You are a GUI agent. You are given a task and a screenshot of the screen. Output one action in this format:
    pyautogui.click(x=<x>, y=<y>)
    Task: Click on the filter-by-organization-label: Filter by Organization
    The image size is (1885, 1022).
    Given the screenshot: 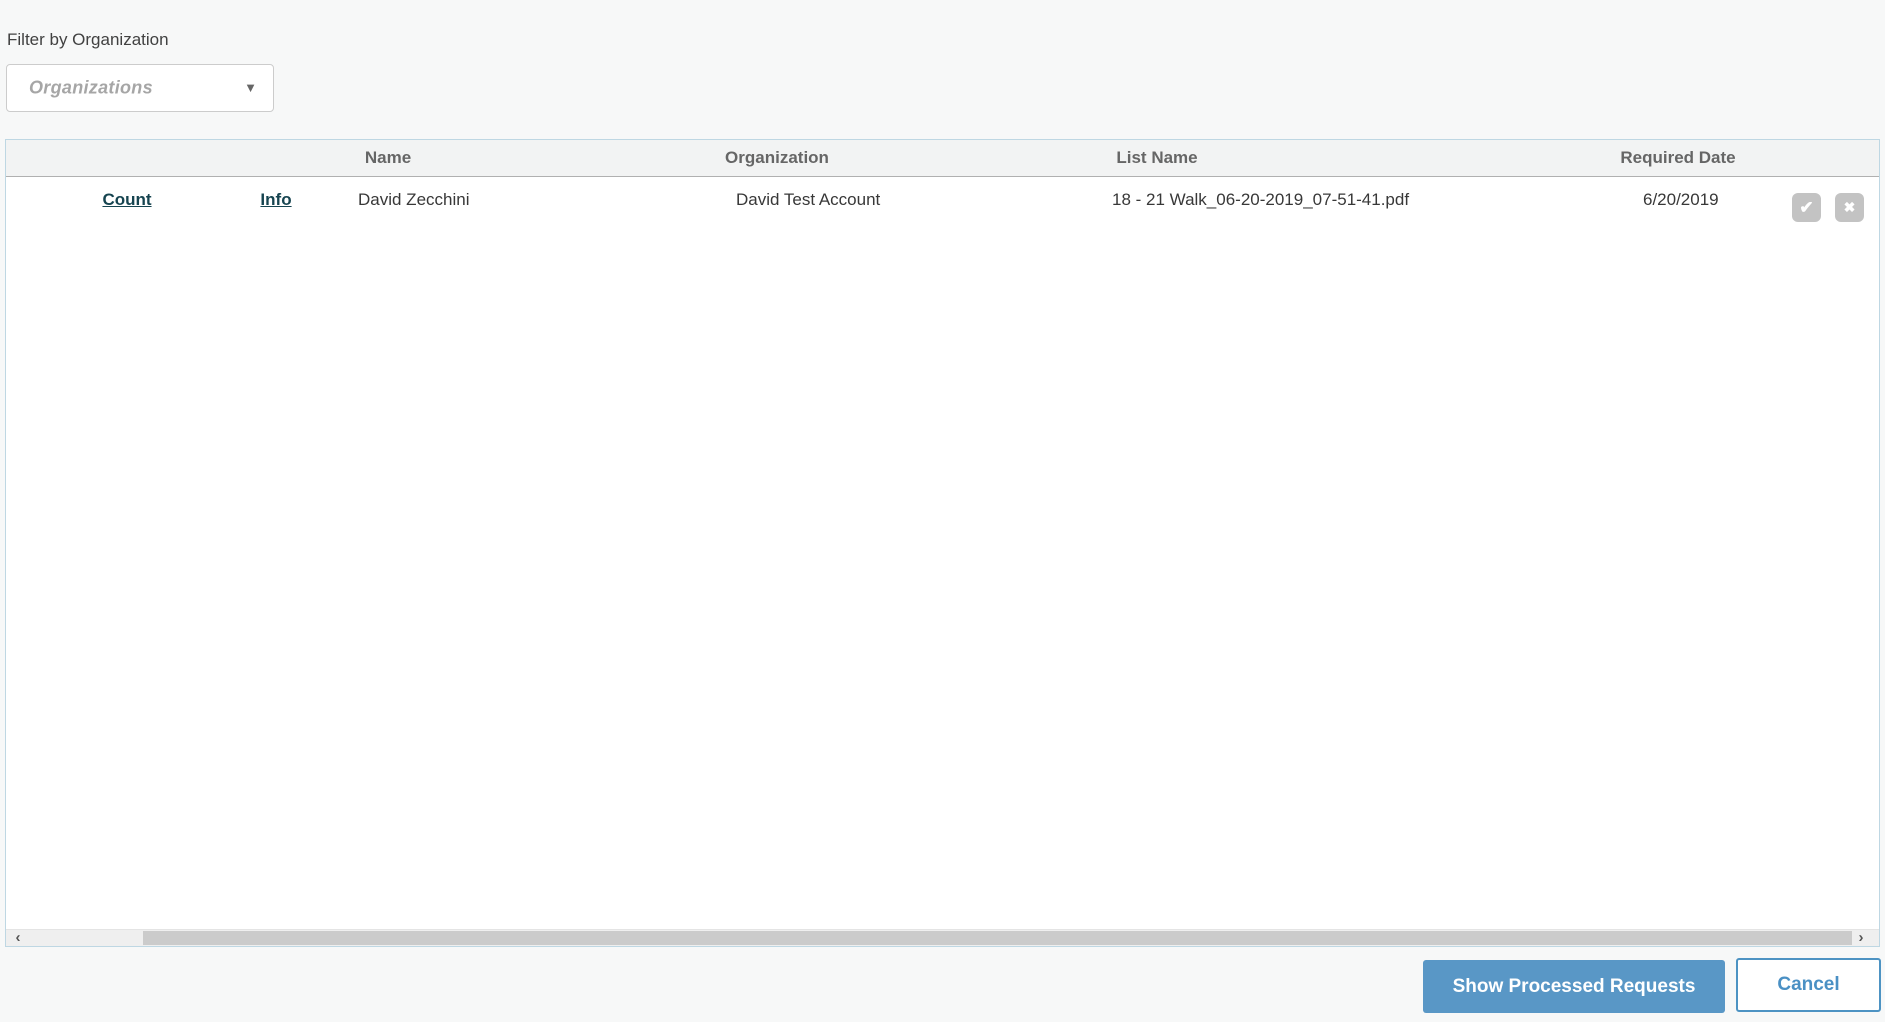 What is the action you would take?
    pyautogui.click(x=88, y=39)
    